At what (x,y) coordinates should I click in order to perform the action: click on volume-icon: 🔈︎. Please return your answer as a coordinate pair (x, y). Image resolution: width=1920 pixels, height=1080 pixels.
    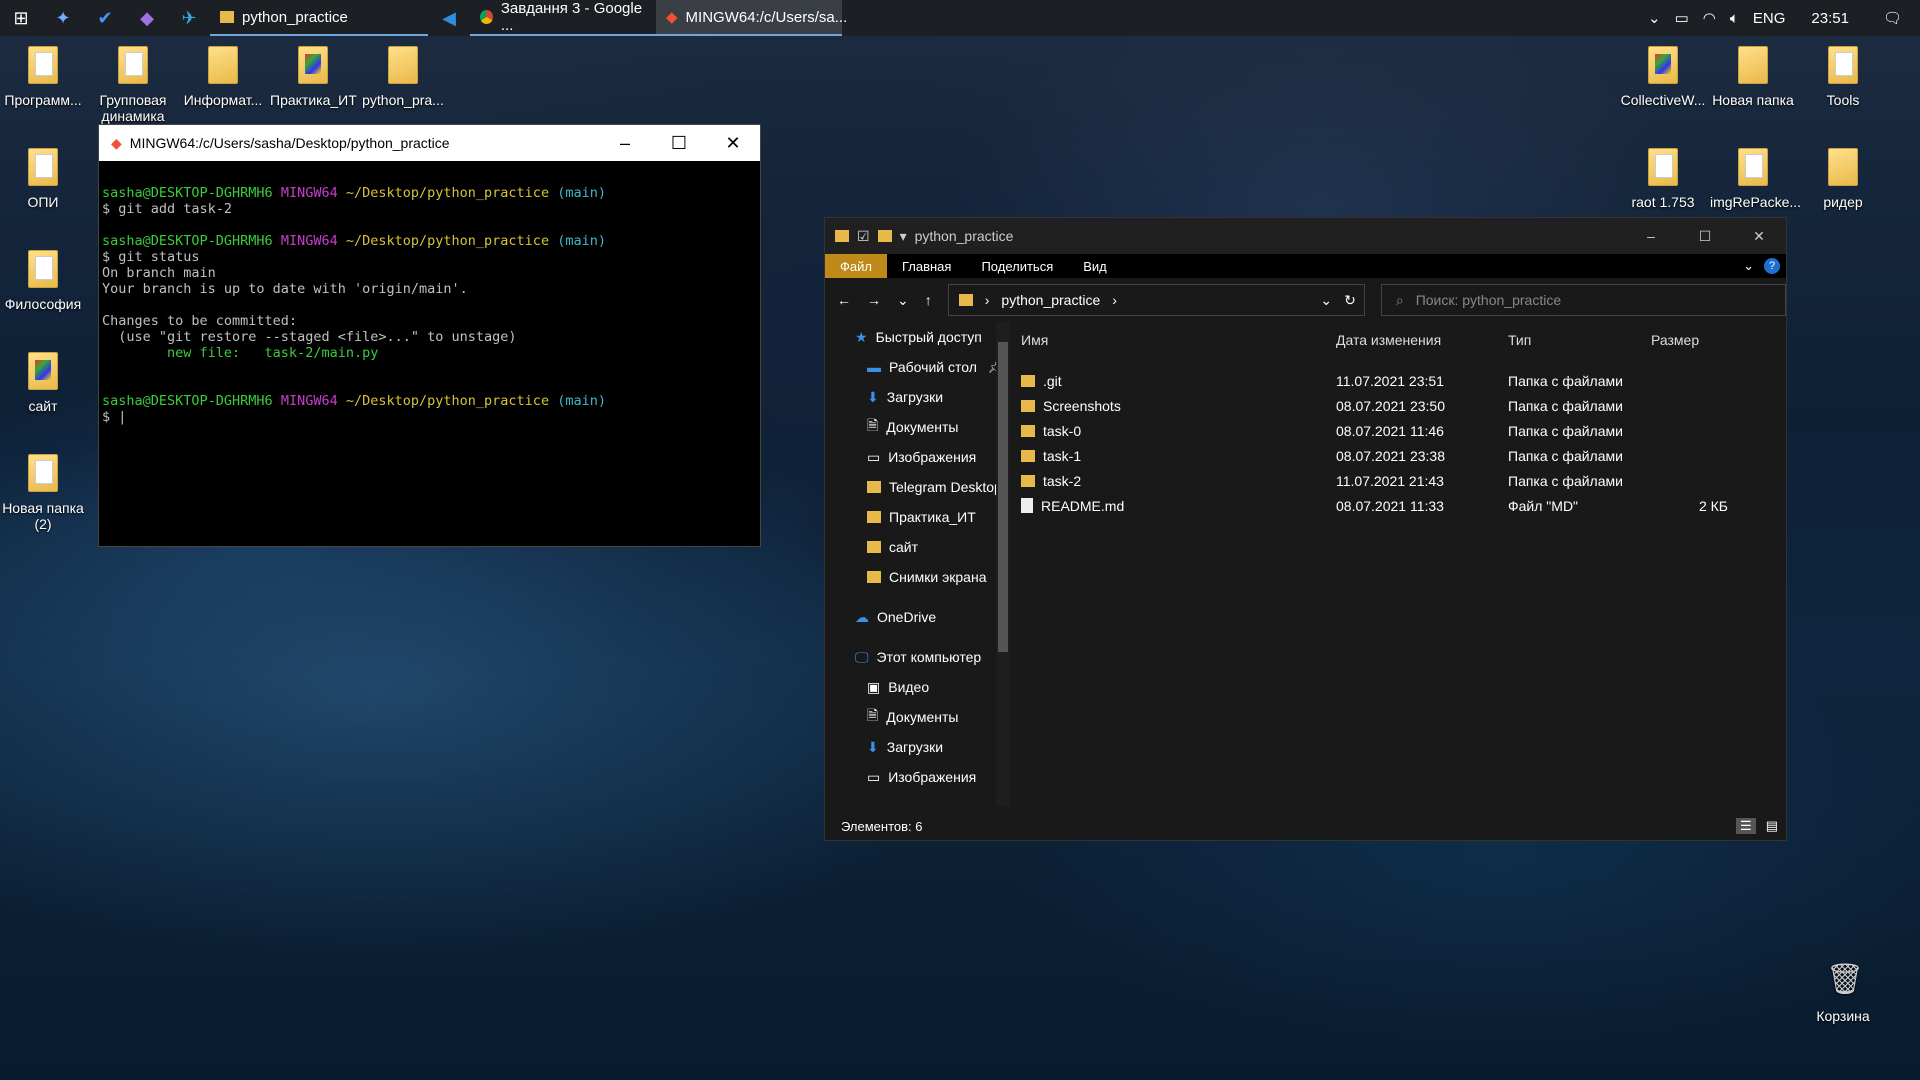
    Looking at the image, I should click on (1734, 18).